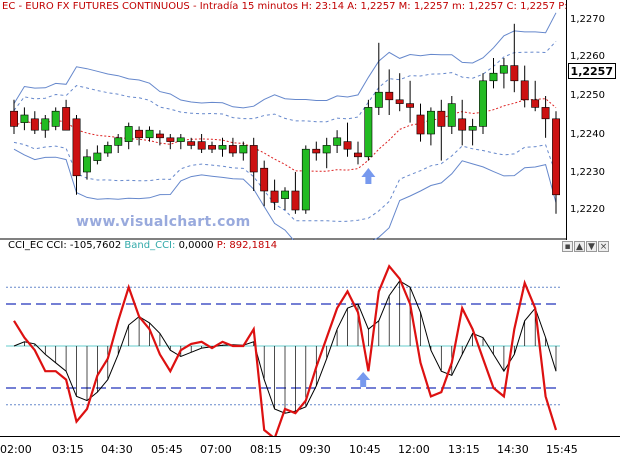 Image resolution: width=620 pixels, height=459 pixels. What do you see at coordinates (266, 449) in the screenshot?
I see `time-tick: 08:15` at bounding box center [266, 449].